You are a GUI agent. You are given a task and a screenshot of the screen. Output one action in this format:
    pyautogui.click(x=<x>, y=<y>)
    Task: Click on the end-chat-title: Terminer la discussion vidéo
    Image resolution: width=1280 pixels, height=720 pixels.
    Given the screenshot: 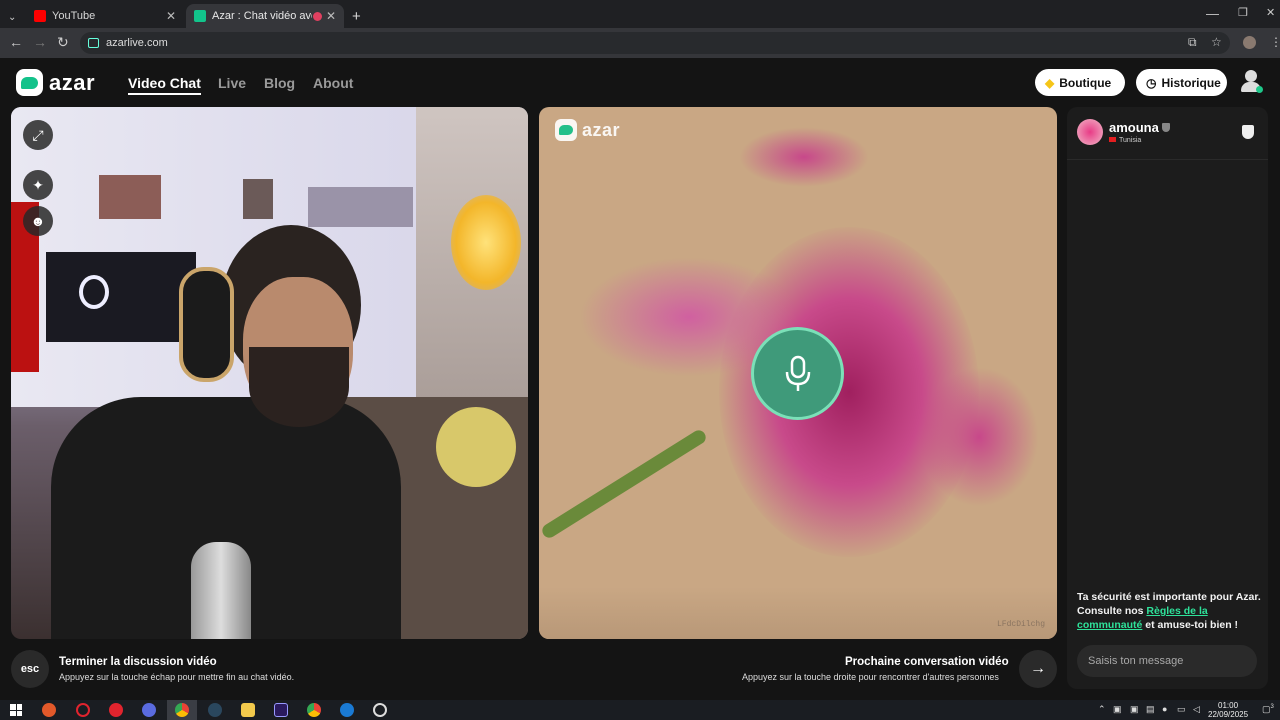 What is the action you would take?
    pyautogui.click(x=138, y=662)
    